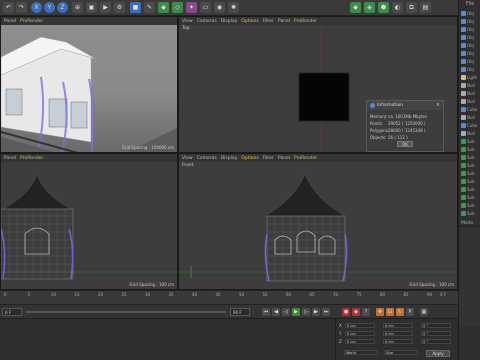  Describe the element at coordinates (410, 312) in the screenshot. I see `parameter-key-icon: P` at that location.